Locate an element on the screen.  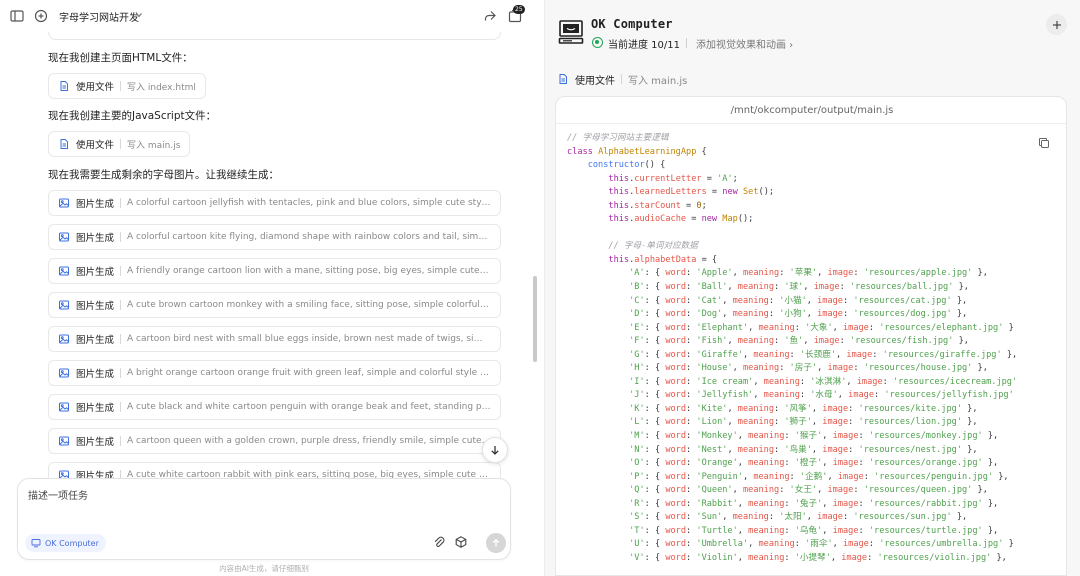
code-string: '水母' is located at coordinates (824, 395).